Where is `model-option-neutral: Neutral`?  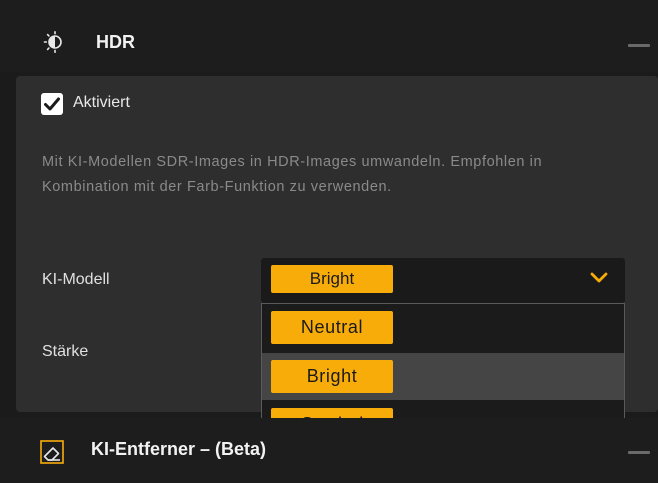 model-option-neutral: Neutral is located at coordinates (443, 327).